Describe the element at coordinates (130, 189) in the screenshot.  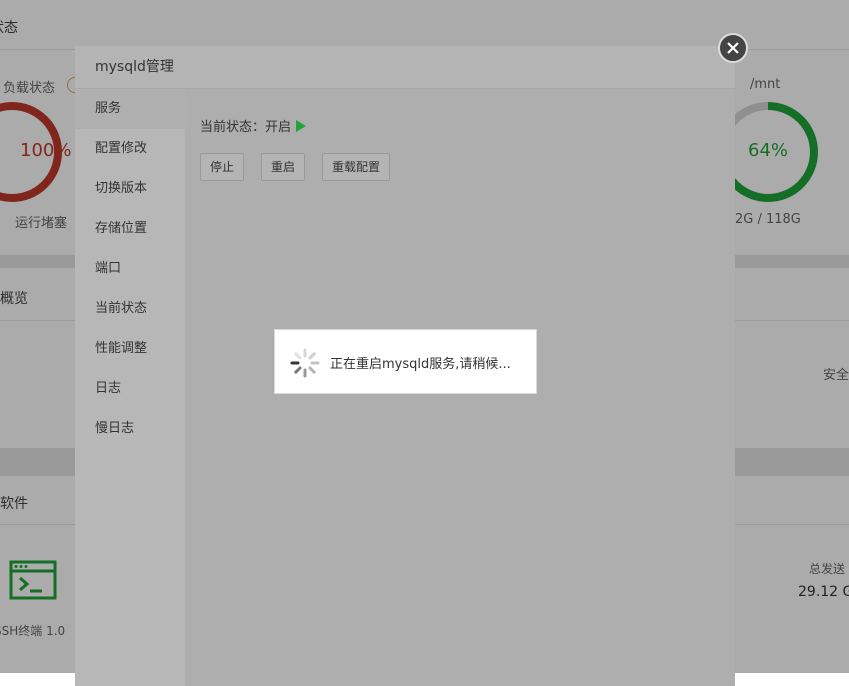
I see `sidebar-item-switch-version: 切换版本` at that location.